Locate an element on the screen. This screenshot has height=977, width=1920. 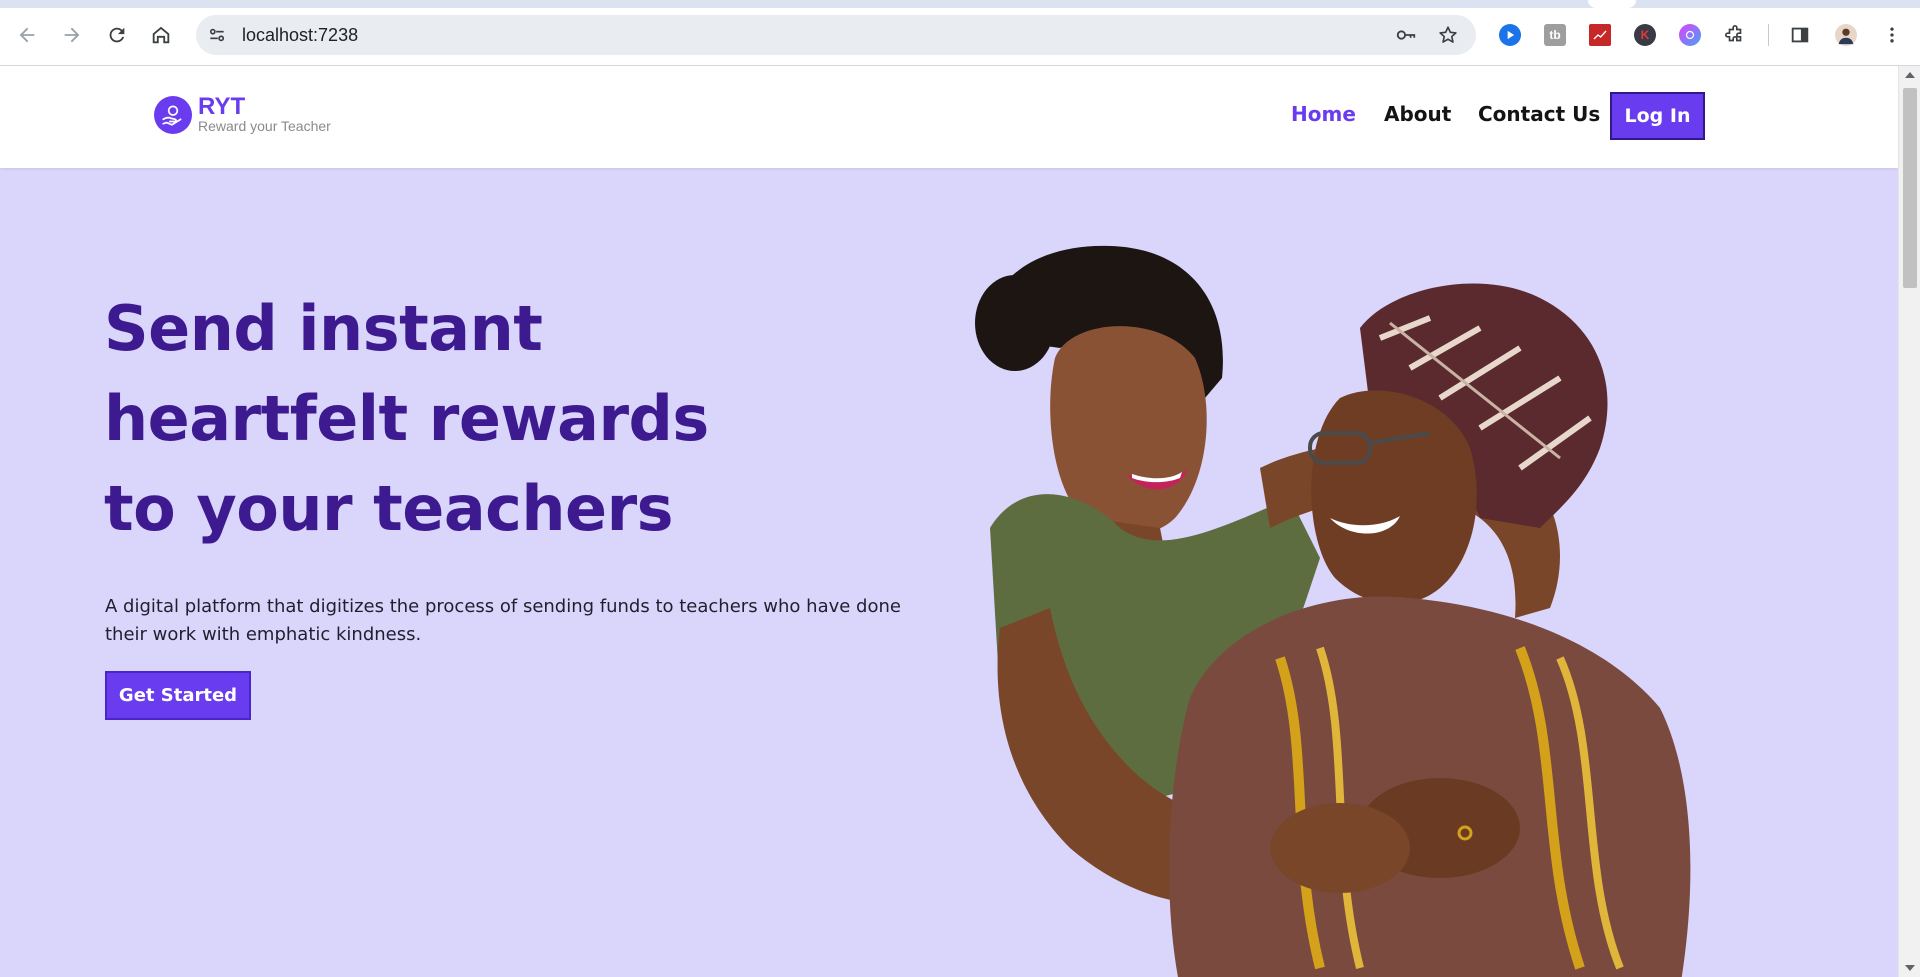
home-icon is located at coordinates (161, 35).